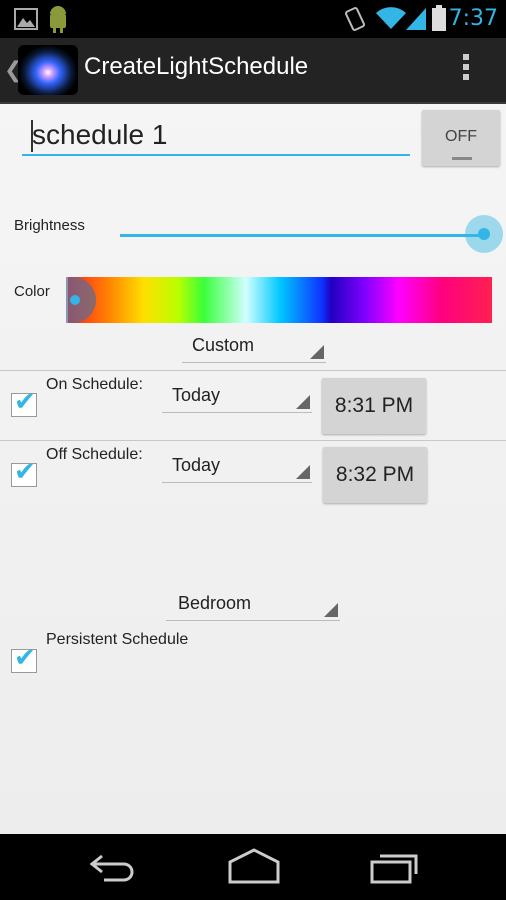 The width and height of the screenshot is (506, 900). I want to click on color-mode-value: Custom, so click(223, 345).